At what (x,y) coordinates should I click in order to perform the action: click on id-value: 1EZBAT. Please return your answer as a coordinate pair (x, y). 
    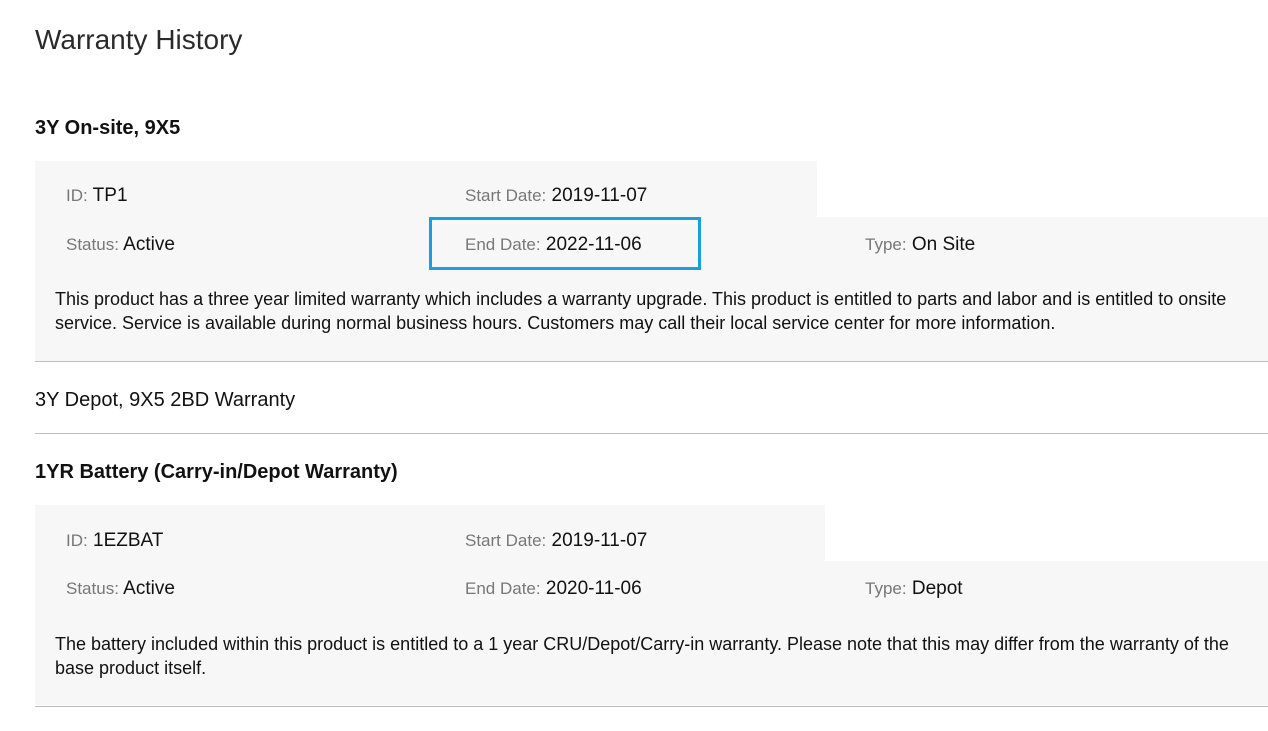
    Looking at the image, I should click on (128, 540).